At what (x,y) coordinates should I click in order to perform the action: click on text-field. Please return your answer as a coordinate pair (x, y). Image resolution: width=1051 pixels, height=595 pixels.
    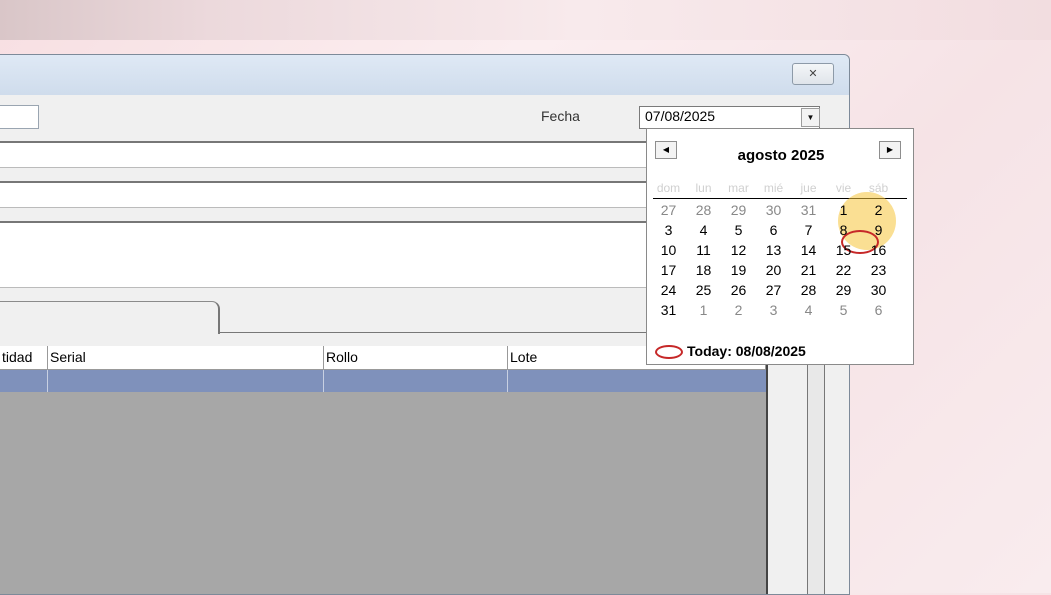
    Looking at the image, I should click on (19, 117).